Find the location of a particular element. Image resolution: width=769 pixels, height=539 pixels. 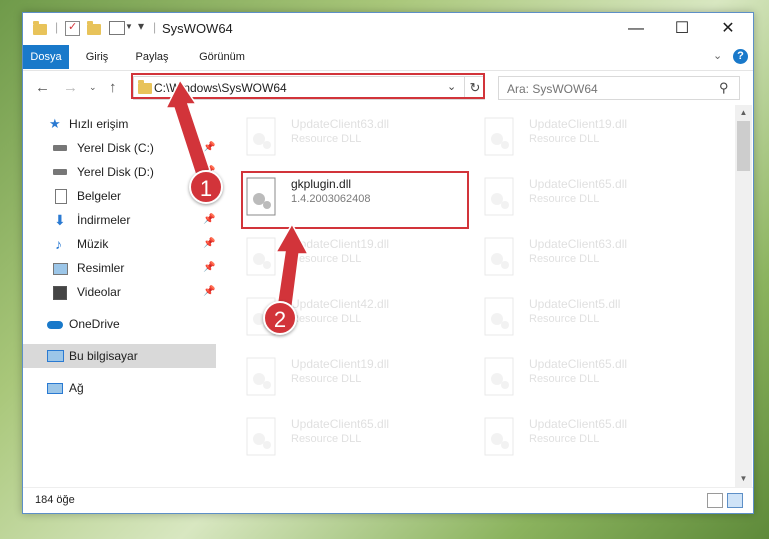

search-input is located at coordinates (607, 89).